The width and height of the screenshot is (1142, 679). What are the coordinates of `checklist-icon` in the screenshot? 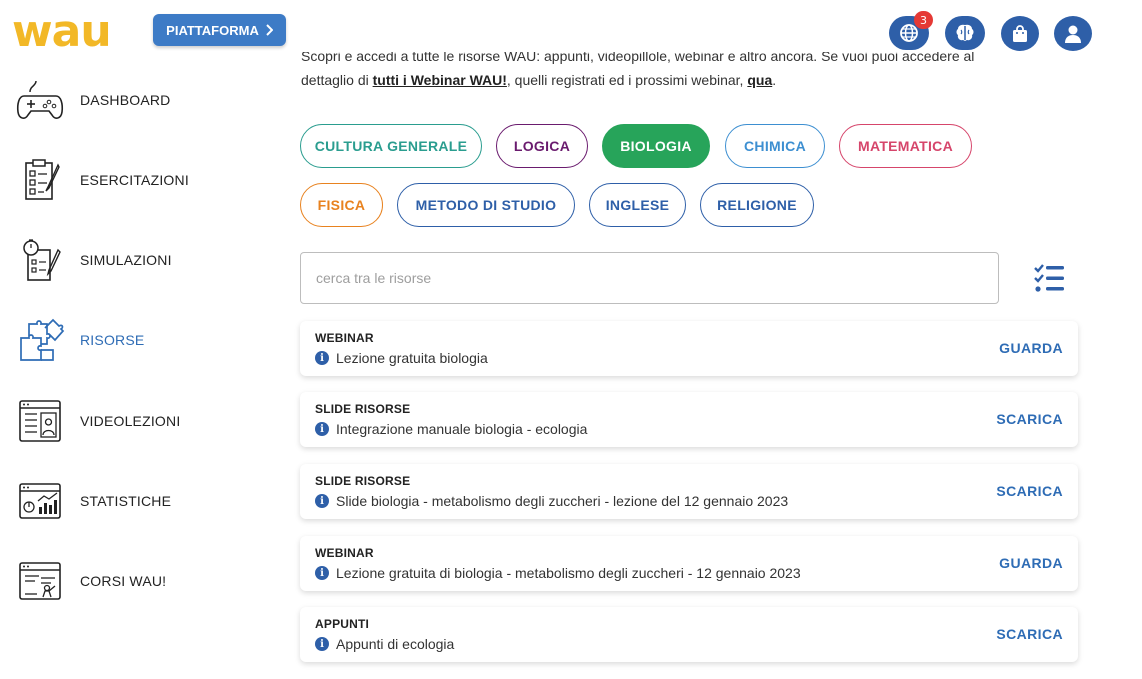 It's located at (40, 180).